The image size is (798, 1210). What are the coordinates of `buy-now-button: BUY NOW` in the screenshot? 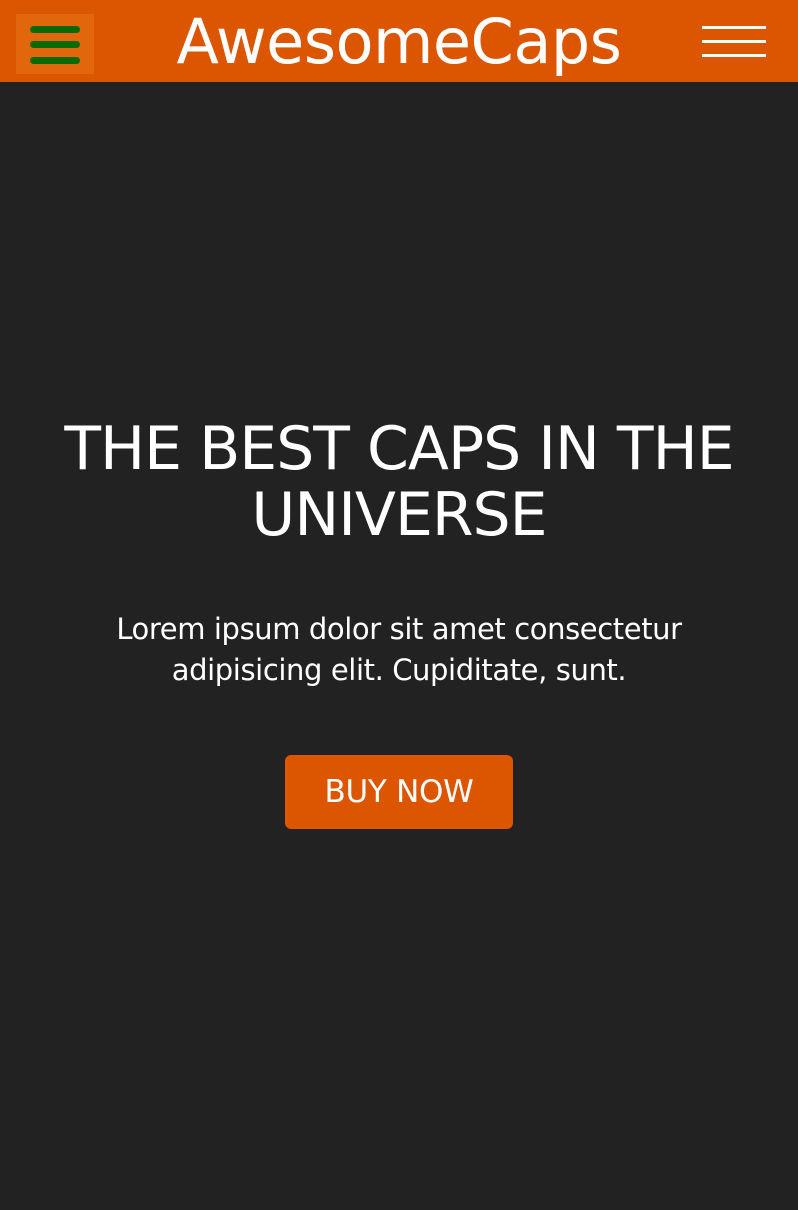 It's located at (399, 792).